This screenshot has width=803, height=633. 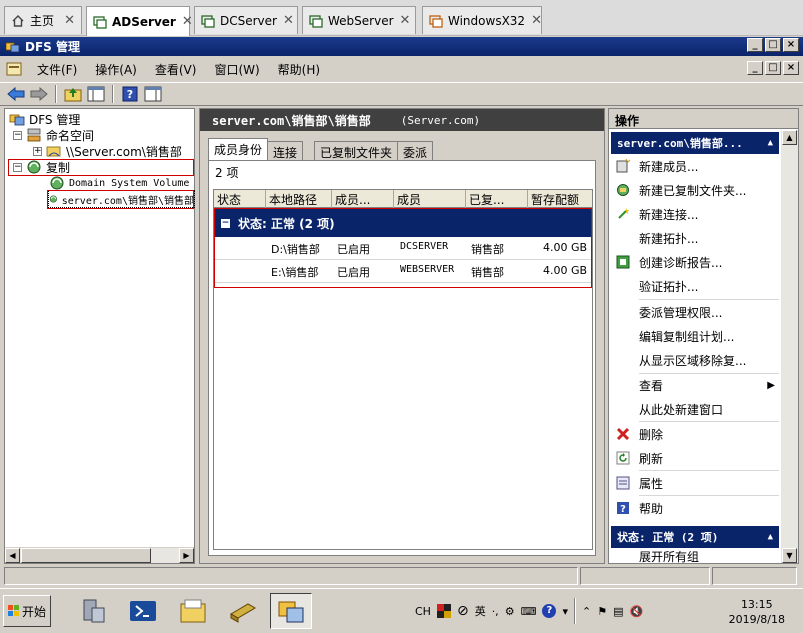 I want to click on menu-window: 窗口(W), so click(x=236, y=69).